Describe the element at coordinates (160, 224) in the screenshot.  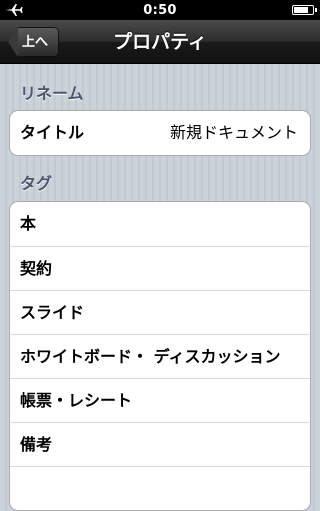
I see `tag-item: 本` at that location.